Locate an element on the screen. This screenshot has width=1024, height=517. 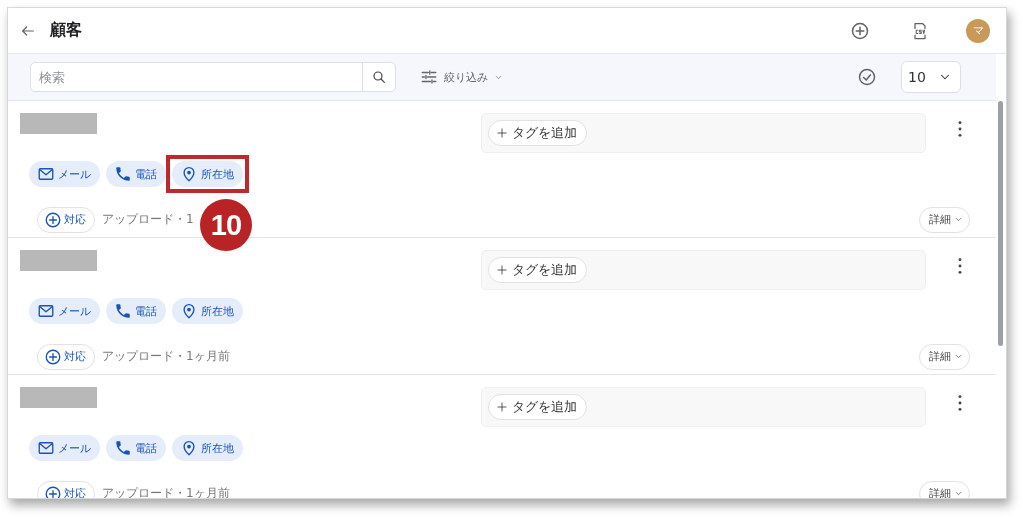
page-title: 顧客 is located at coordinates (66, 30).